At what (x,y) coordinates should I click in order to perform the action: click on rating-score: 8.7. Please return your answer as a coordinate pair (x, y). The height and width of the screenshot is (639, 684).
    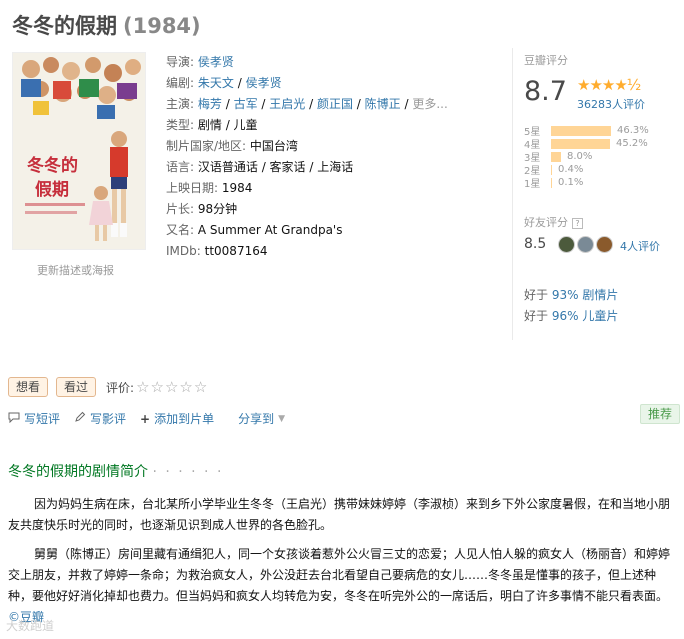
    Looking at the image, I should click on (545, 91).